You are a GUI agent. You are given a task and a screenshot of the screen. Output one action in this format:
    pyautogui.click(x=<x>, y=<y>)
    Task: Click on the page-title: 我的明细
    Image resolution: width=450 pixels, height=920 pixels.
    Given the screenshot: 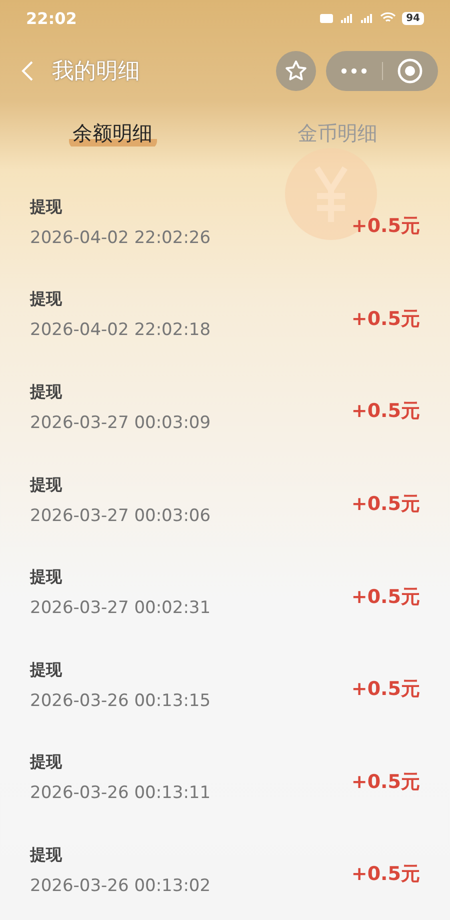 What is the action you would take?
    pyautogui.click(x=96, y=72)
    